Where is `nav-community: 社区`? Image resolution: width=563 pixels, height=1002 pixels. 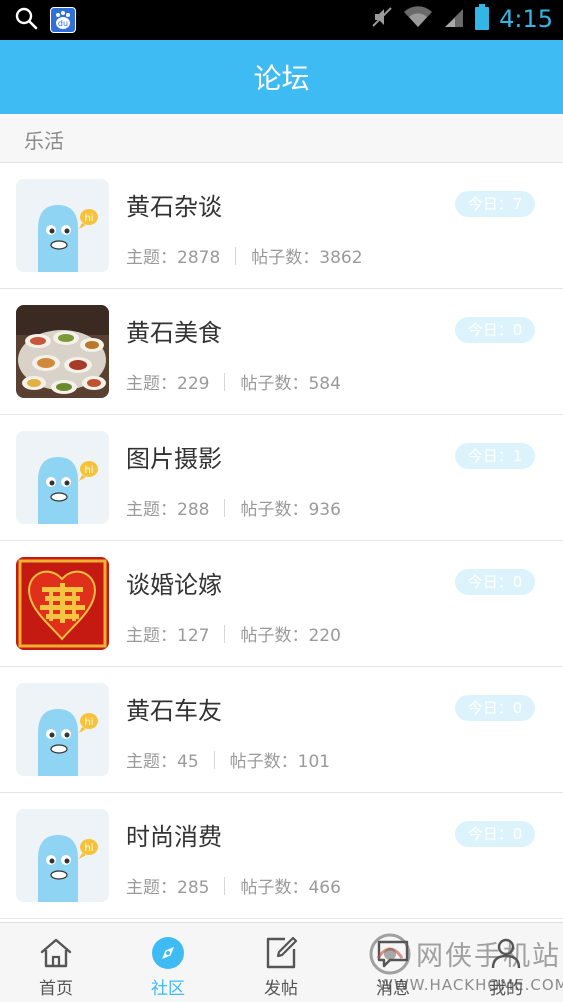
nav-community: 社区 is located at coordinates (168, 962).